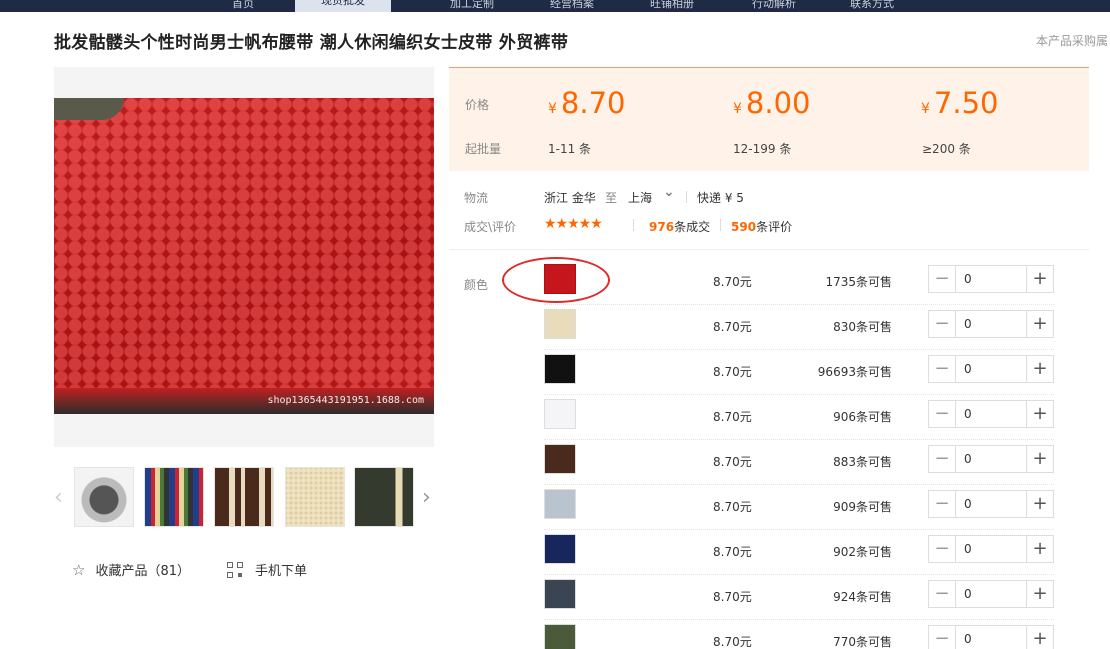  Describe the element at coordinates (640, 197) in the screenshot. I see `logistics-destination: 上海` at that location.